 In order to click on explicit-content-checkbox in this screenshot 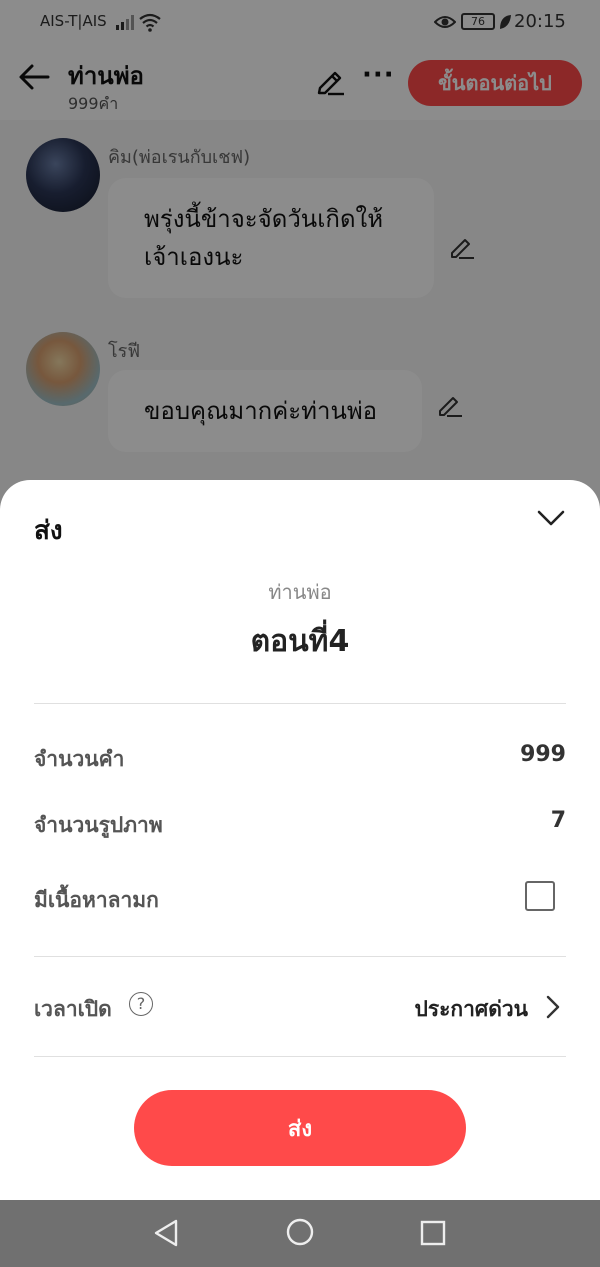, I will do `click(540, 896)`.